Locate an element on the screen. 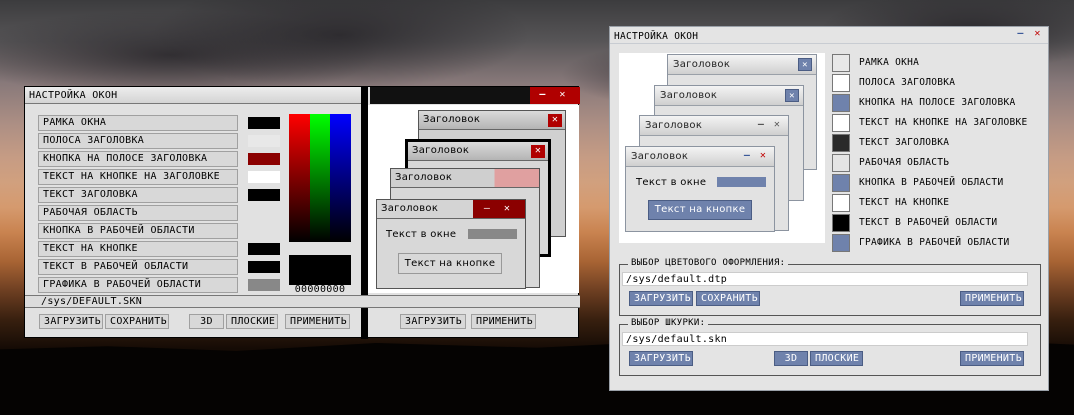 The height and width of the screenshot is (415, 1074). element-label: РАБОЧАЯ ОБЛАСТЬ is located at coordinates (904, 162).